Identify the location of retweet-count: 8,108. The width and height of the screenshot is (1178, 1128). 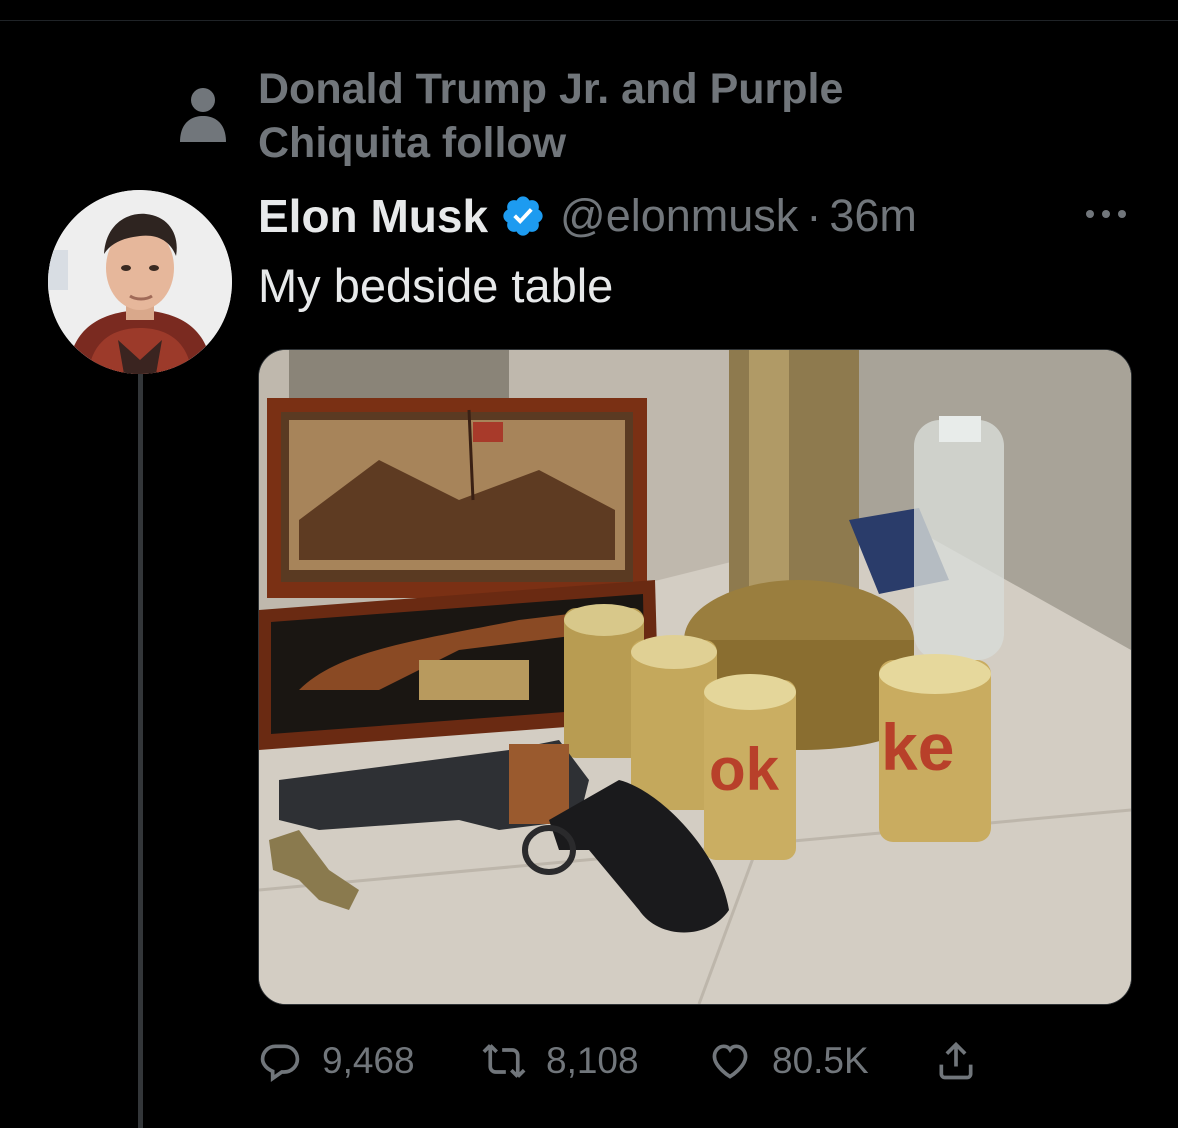
(592, 1060).